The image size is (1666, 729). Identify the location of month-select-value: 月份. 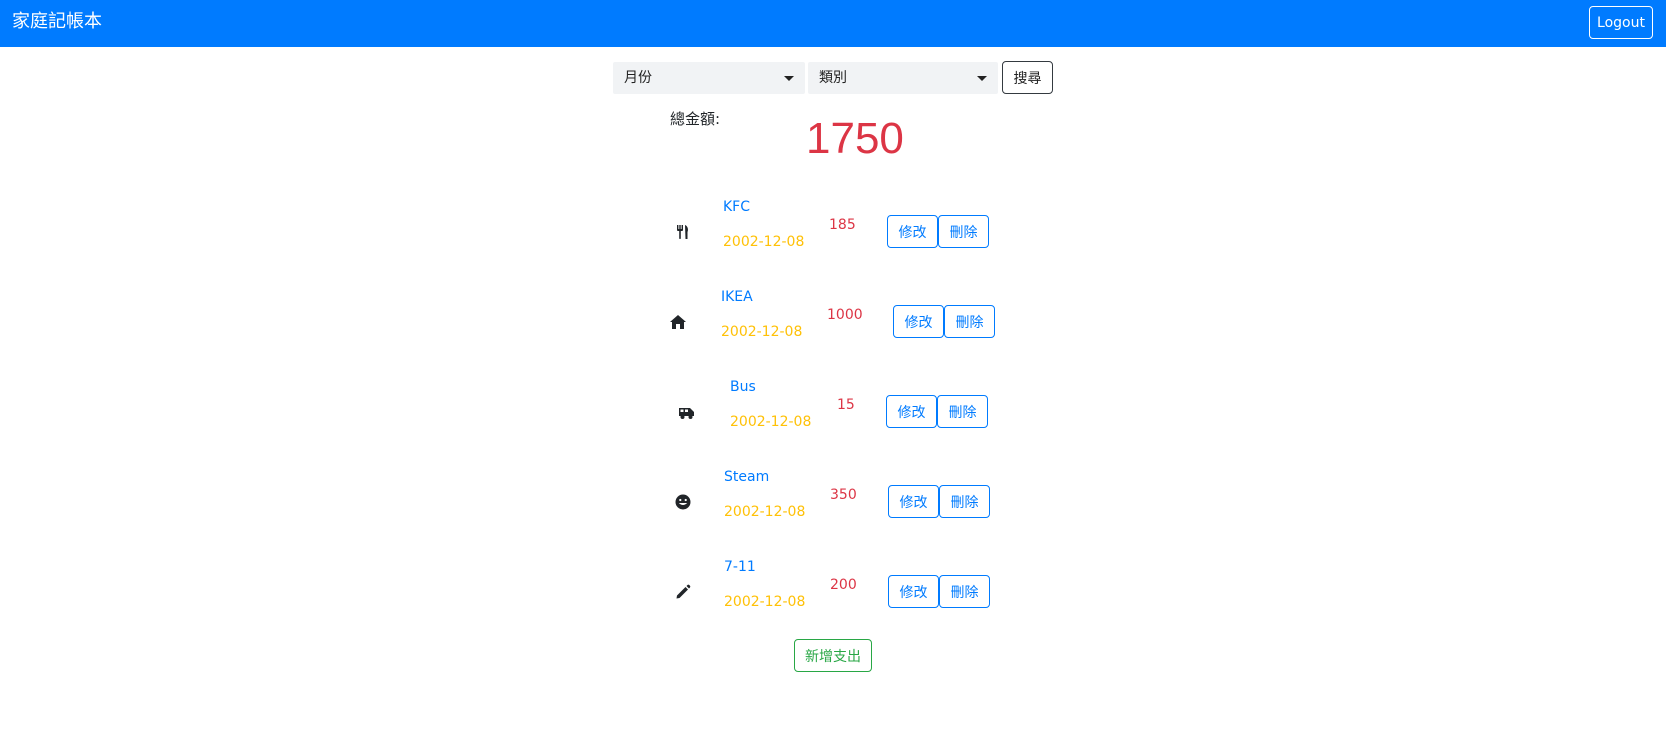
(638, 78).